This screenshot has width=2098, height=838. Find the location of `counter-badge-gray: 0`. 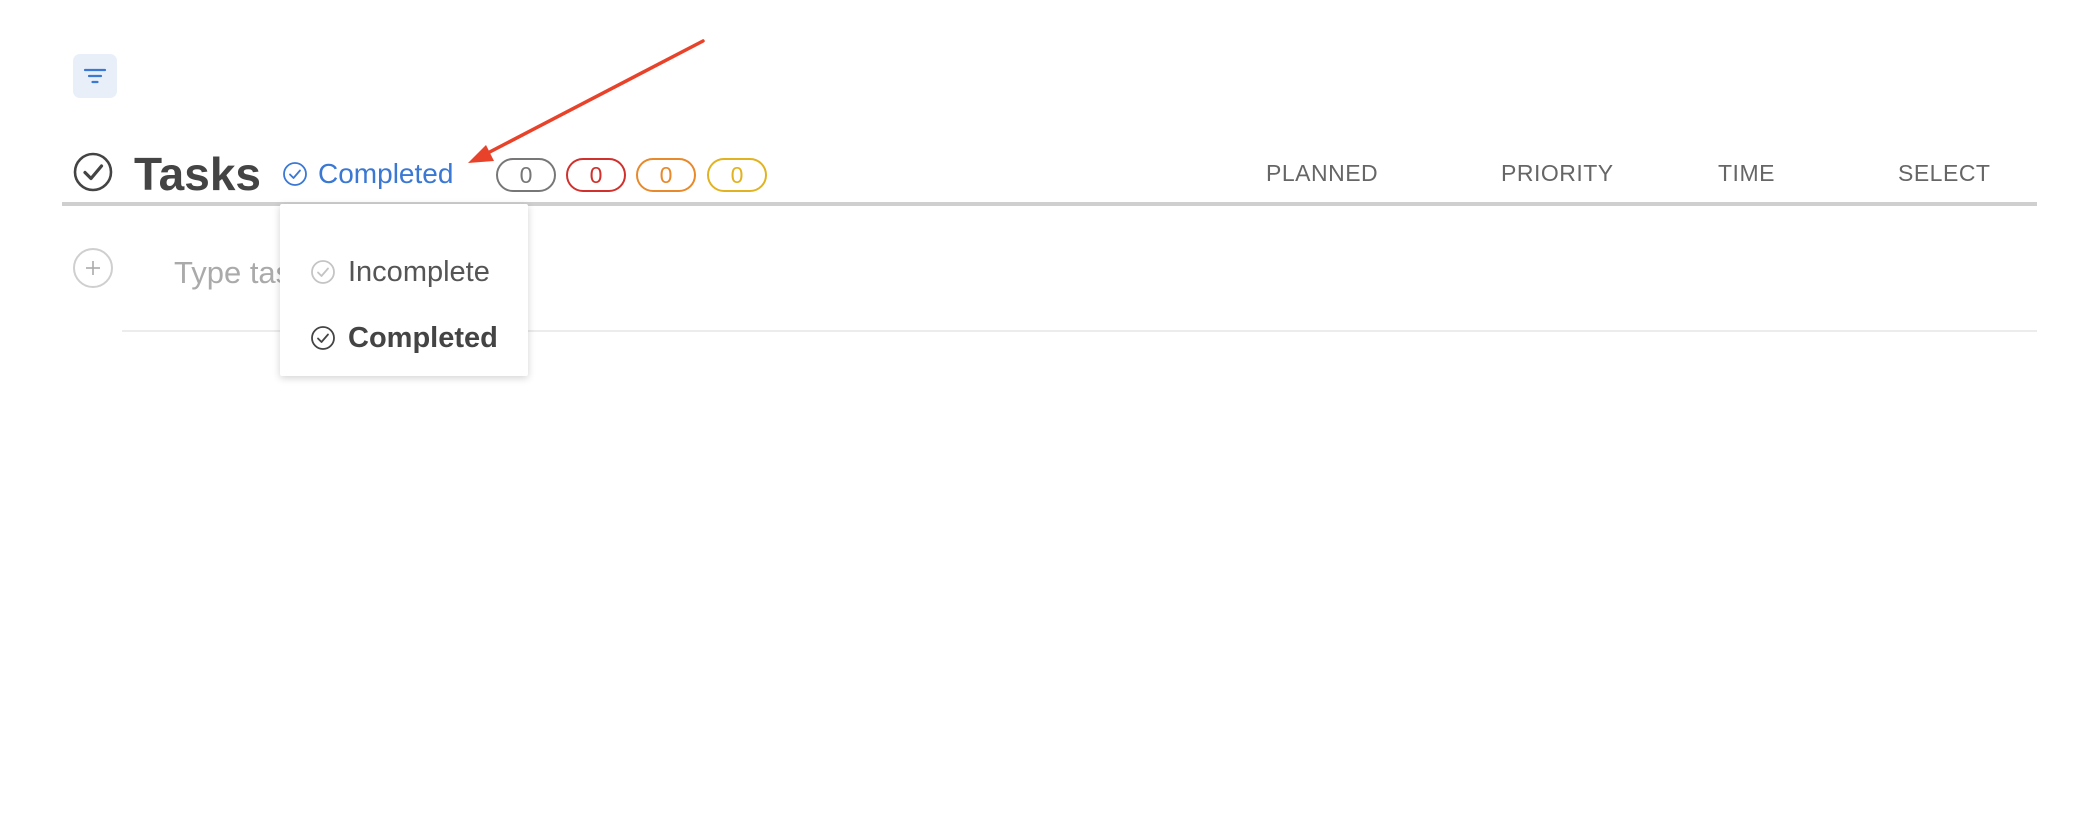

counter-badge-gray: 0 is located at coordinates (526, 175).